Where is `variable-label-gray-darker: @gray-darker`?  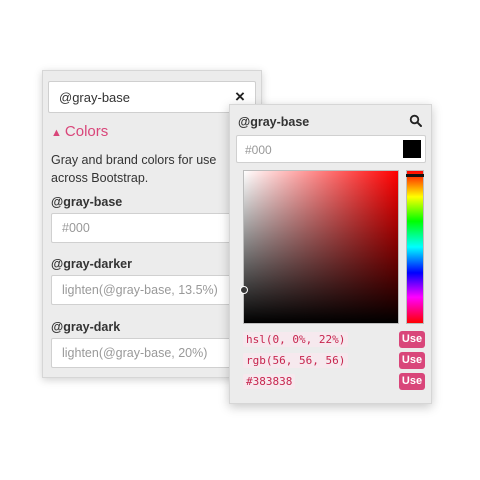 variable-label-gray-darker: @gray-darker is located at coordinates (91, 264).